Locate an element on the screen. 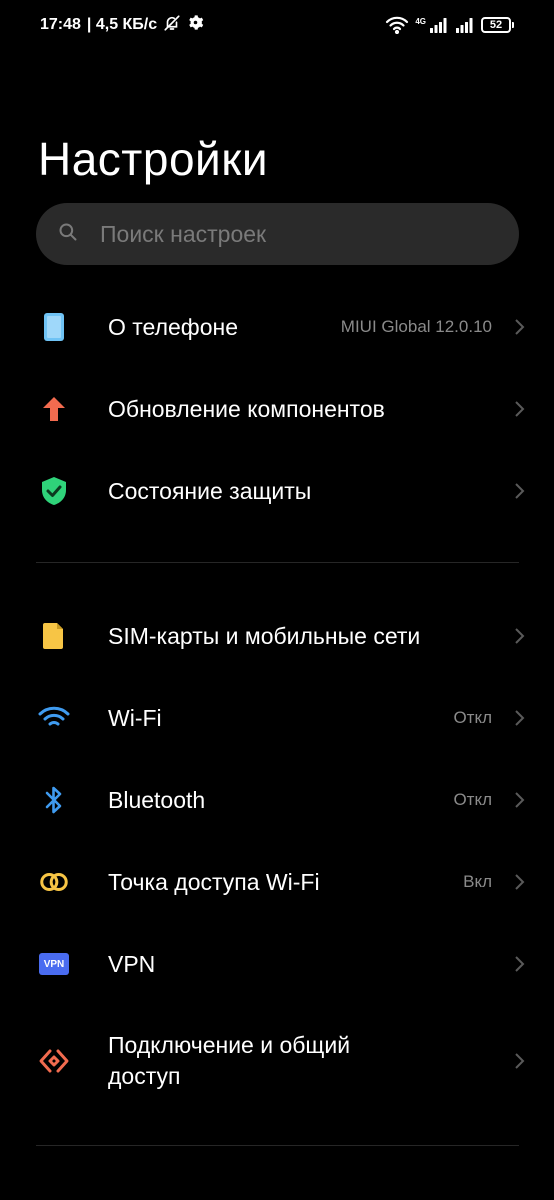  search-icon is located at coordinates (68, 234).